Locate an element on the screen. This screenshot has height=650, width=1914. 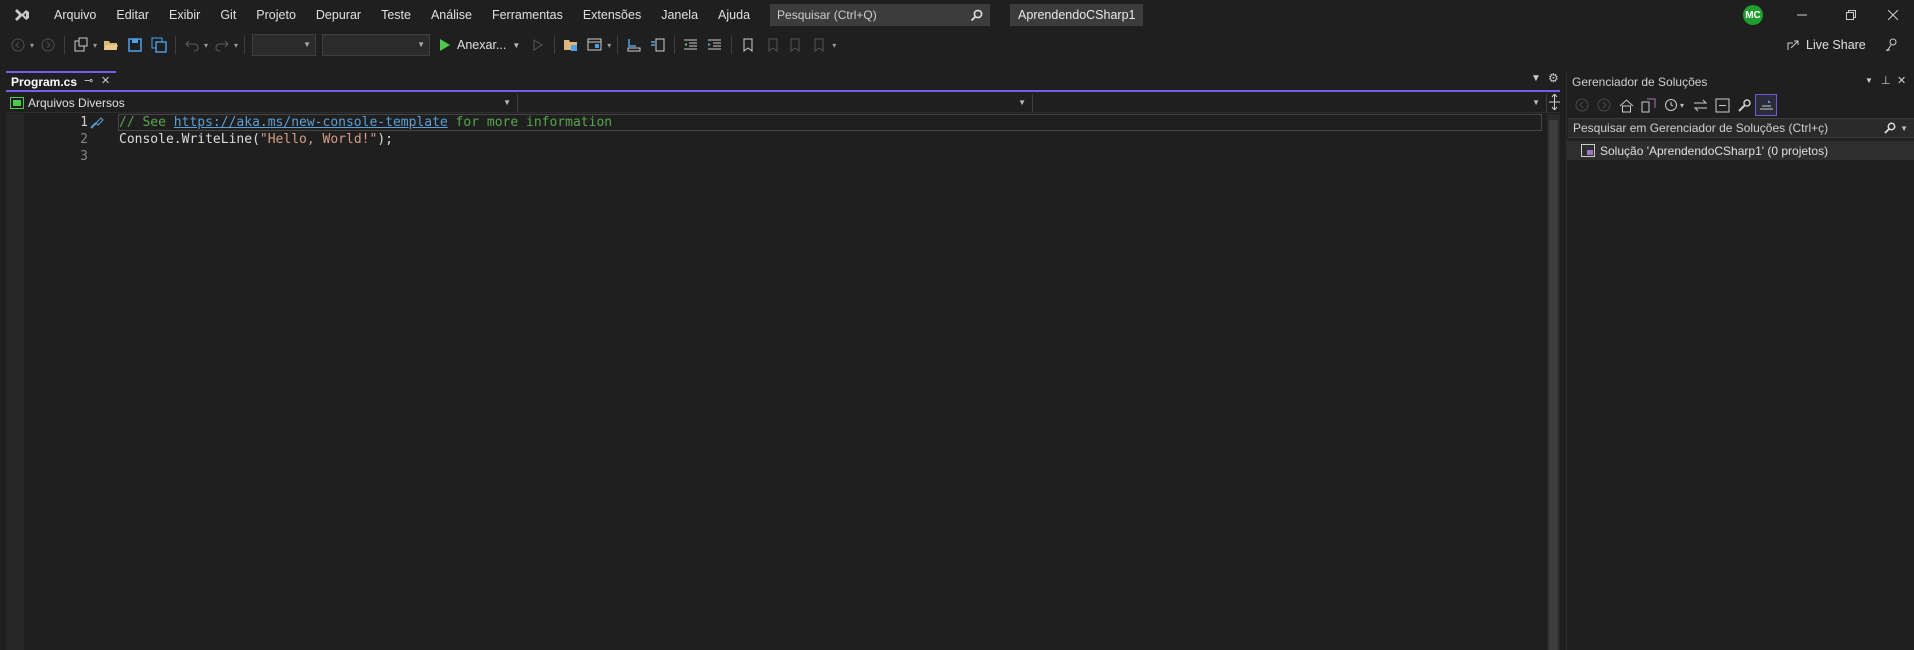
editor-vertical-scrollbar is located at coordinates (1553, 382).